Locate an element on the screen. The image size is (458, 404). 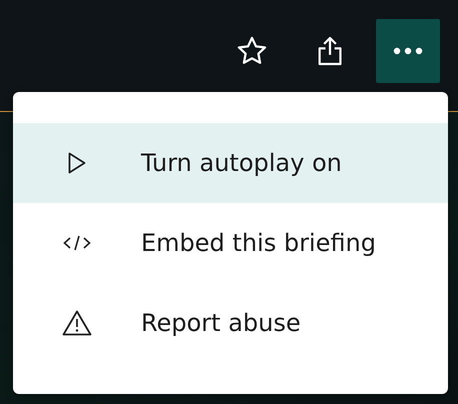
code-icon is located at coordinates (77, 243).